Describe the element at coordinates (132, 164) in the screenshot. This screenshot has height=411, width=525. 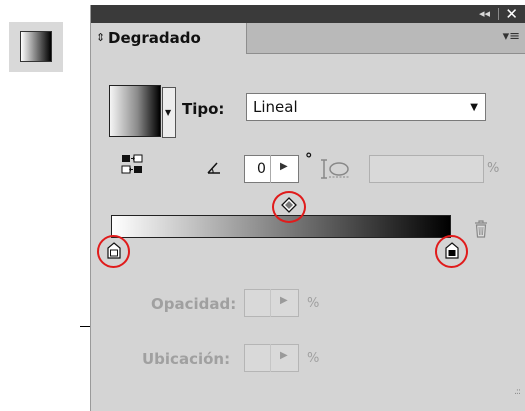
I see `reverse-gradient-icon` at that location.